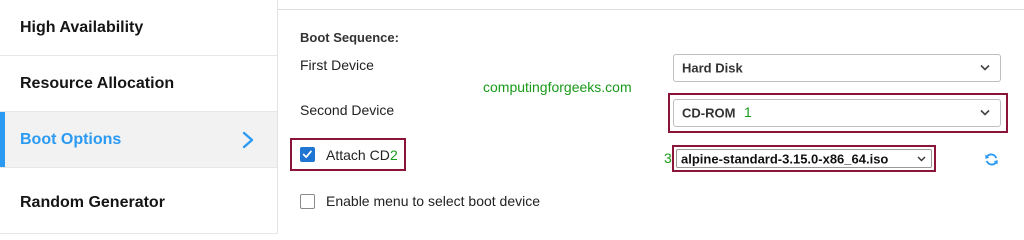 This screenshot has height=240, width=1024. I want to click on first-device-select: Hard Disk, so click(837, 68).